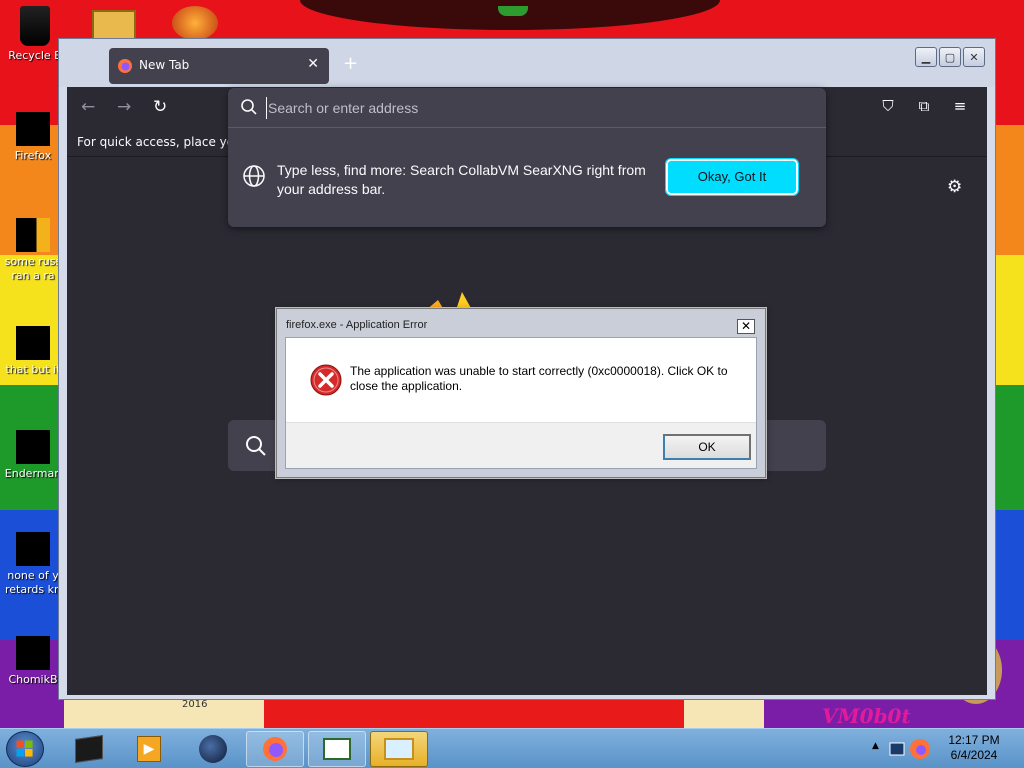 The height and width of the screenshot is (768, 1024). Describe the element at coordinates (974, 755) in the screenshot. I see `clock-date: 6/4/2024` at that location.